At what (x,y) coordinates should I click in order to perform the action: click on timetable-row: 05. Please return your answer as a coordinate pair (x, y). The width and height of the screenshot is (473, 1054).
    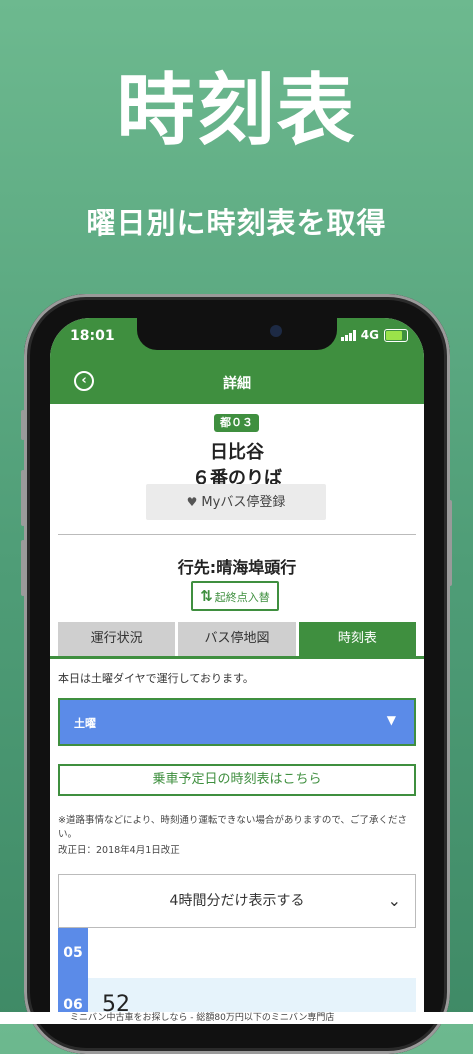
    Looking at the image, I should click on (237, 953).